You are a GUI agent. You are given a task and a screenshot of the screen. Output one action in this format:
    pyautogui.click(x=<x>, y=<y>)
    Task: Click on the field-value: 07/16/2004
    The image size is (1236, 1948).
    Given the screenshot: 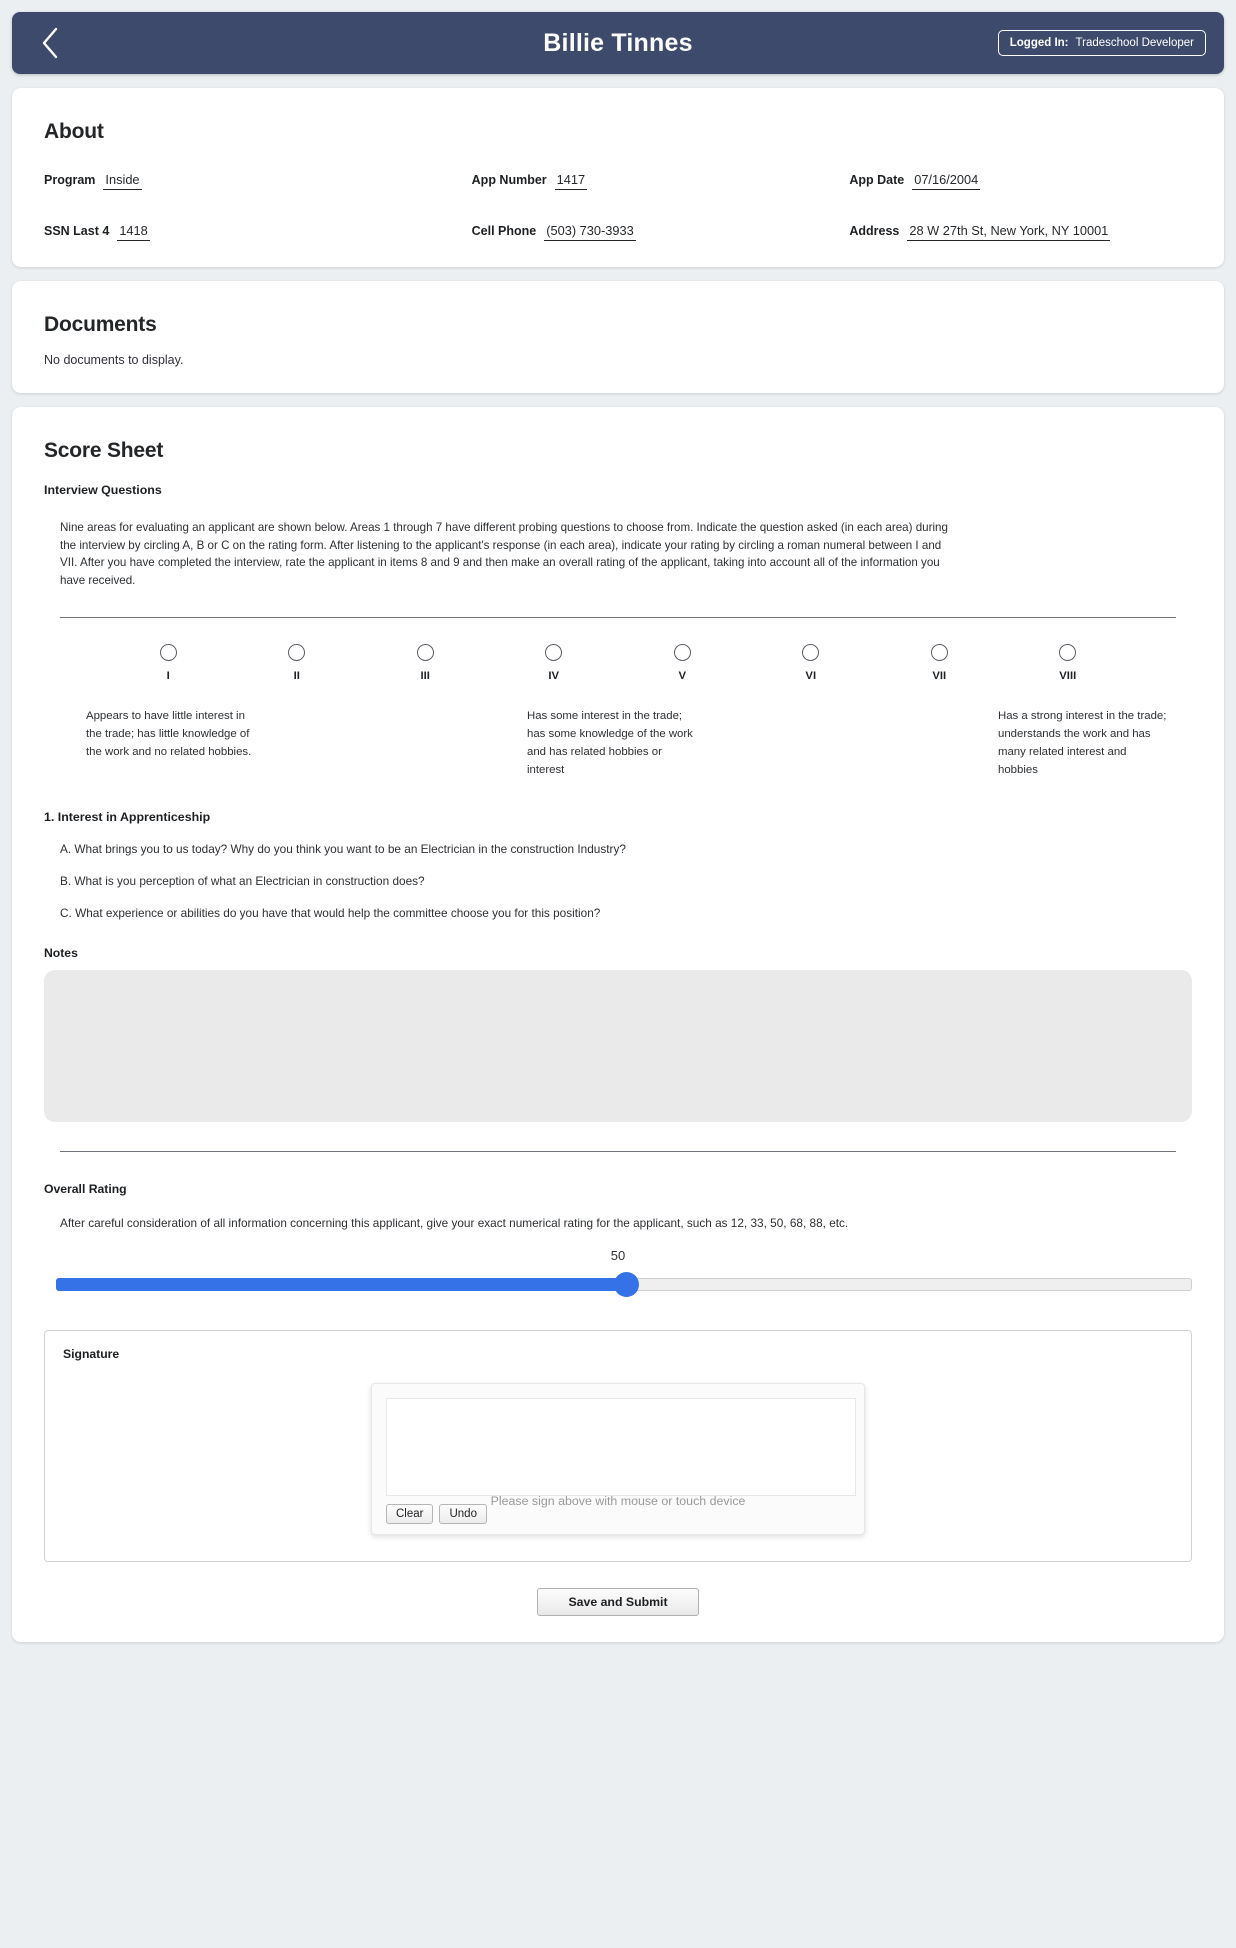 What is the action you would take?
    pyautogui.click(x=946, y=181)
    